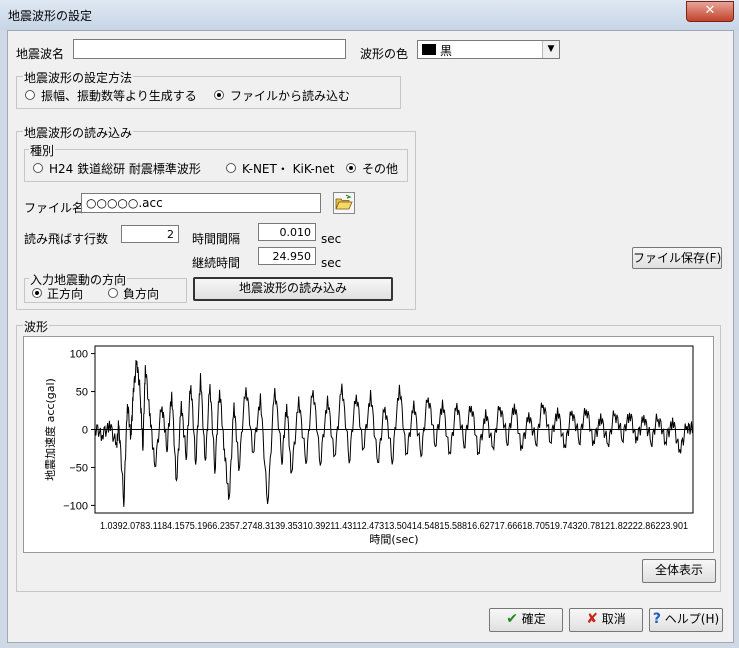  What do you see at coordinates (141, 293) in the screenshot?
I see `radio-negative-label: 負方向` at bounding box center [141, 293].